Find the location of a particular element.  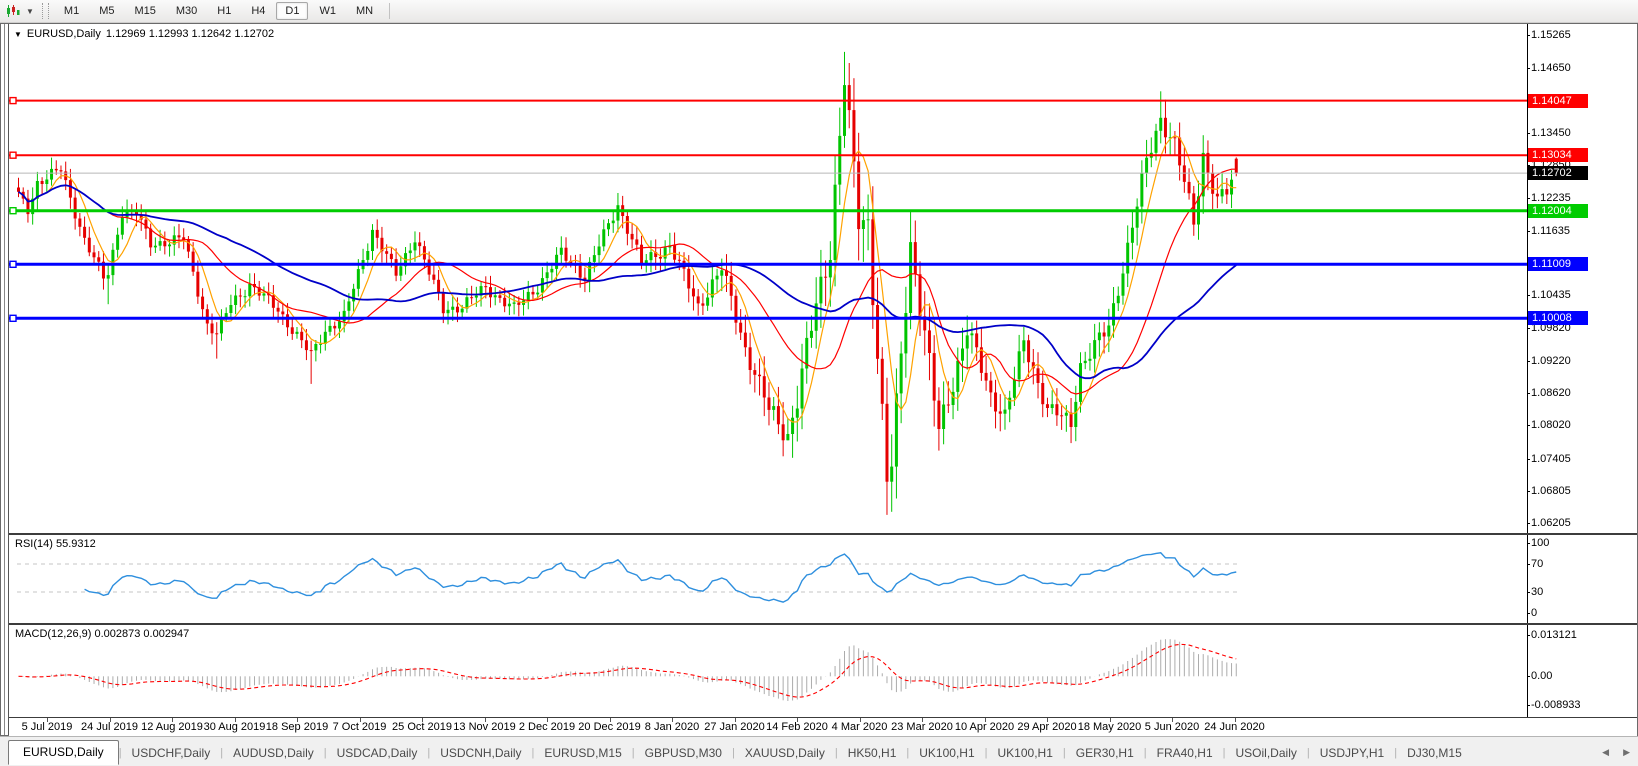

date-label: 12 Aug 2019 is located at coordinates (172, 727).